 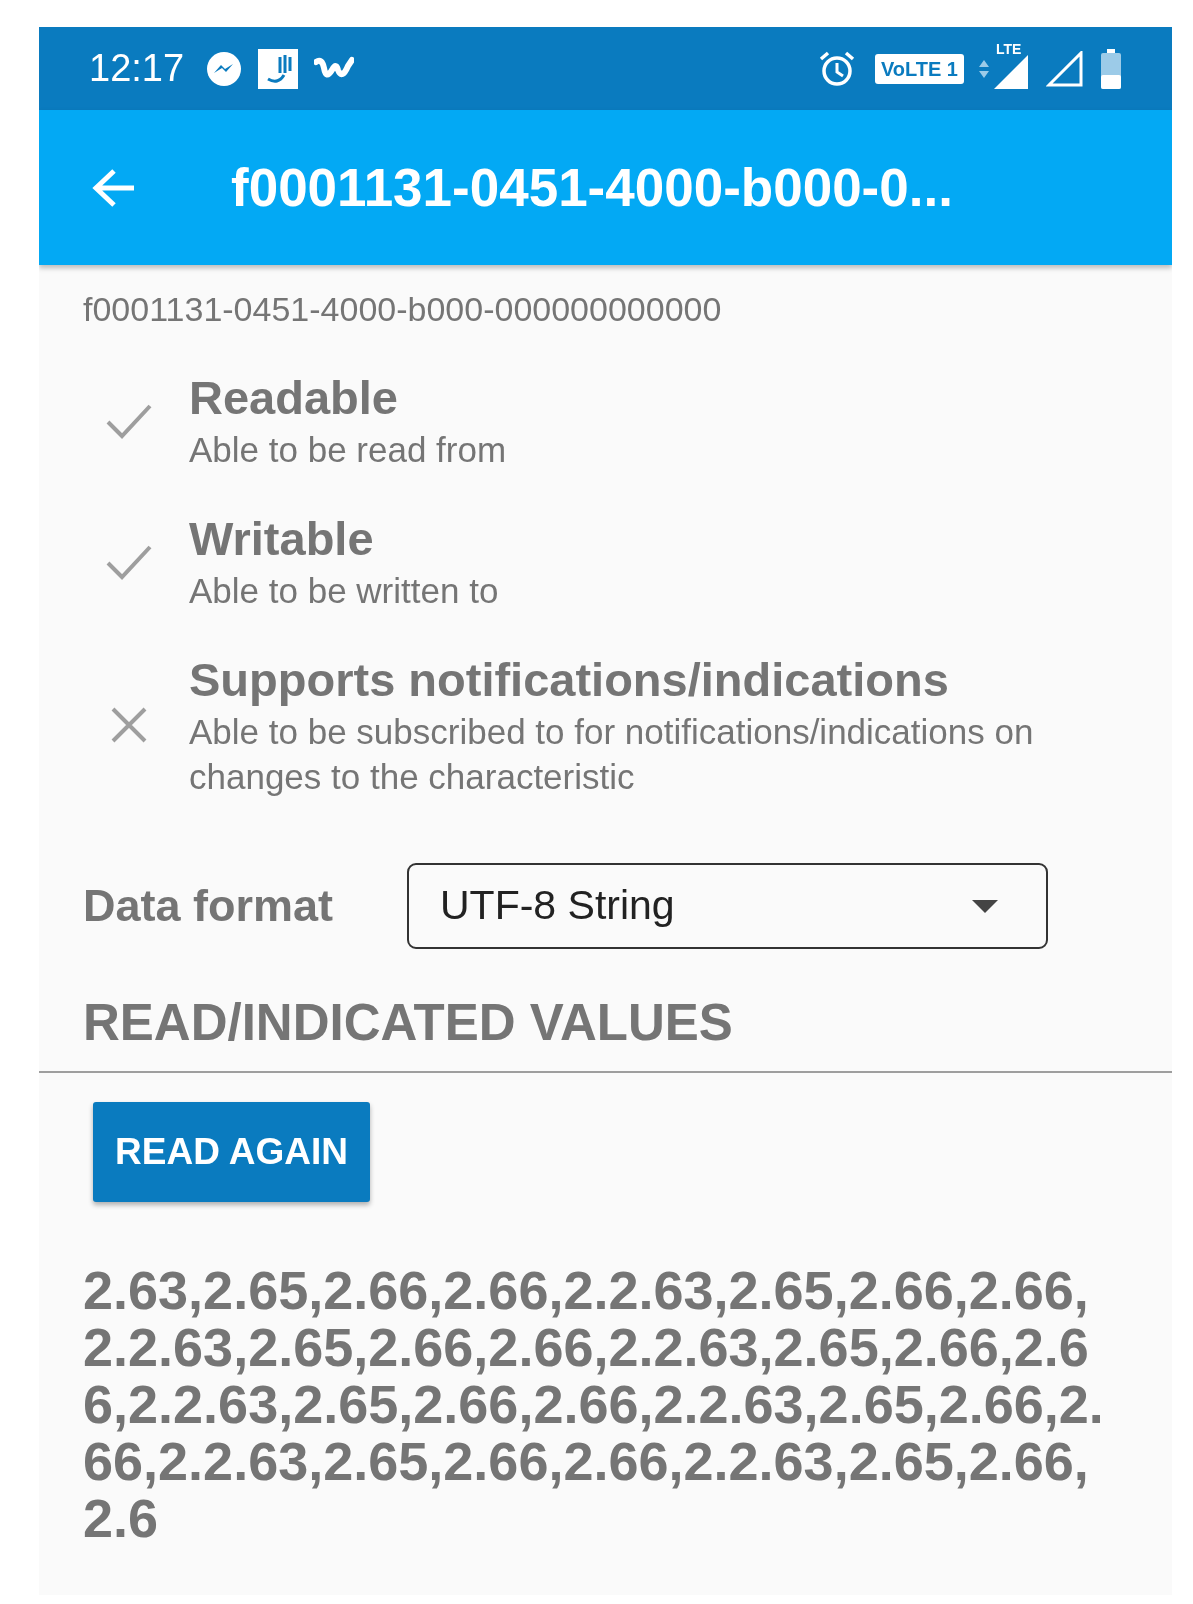 What do you see at coordinates (1065, 68) in the screenshot?
I see `signal-outline-icon` at bounding box center [1065, 68].